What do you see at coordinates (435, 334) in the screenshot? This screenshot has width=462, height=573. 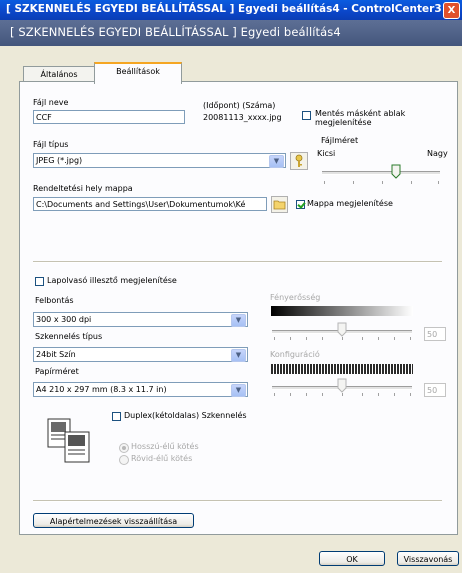 I see `brightness-value: 50` at bounding box center [435, 334].